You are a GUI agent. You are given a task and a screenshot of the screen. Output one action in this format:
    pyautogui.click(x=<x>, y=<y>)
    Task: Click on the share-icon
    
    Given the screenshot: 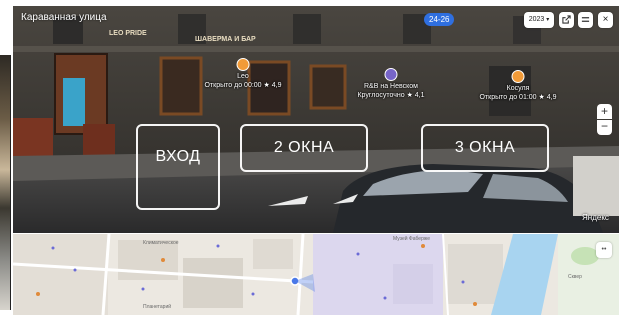 What is the action you would take?
    pyautogui.click(x=566, y=19)
    